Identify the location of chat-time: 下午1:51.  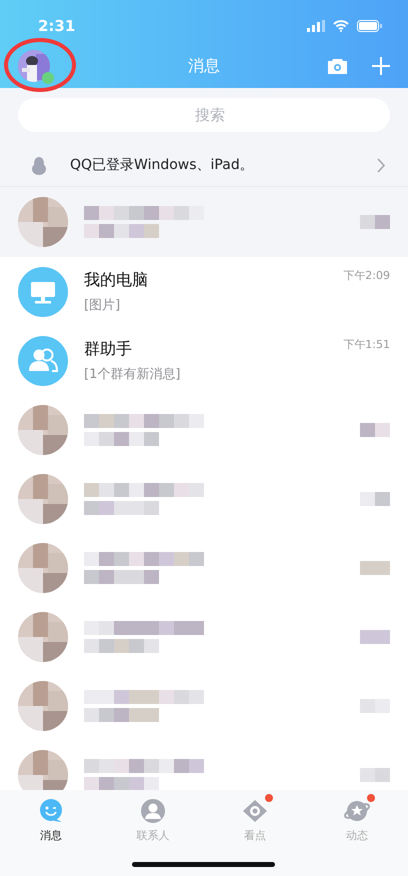
(366, 344).